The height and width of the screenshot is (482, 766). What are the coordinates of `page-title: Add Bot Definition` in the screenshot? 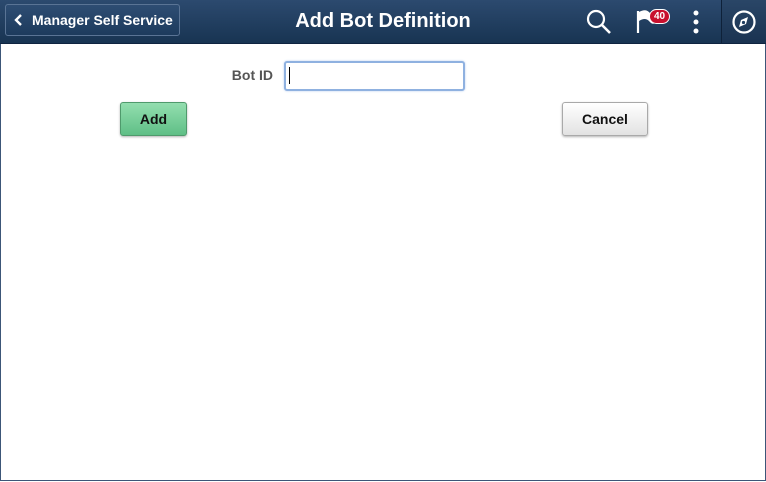 It's located at (383, 21).